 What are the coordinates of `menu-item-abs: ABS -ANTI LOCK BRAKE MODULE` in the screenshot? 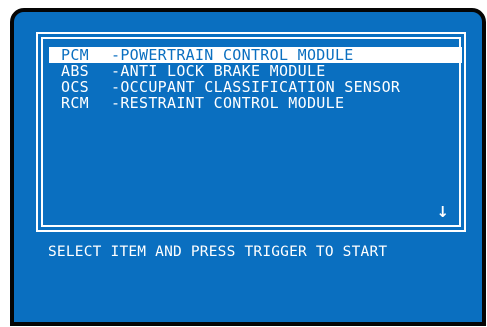 It's located at (255, 71).